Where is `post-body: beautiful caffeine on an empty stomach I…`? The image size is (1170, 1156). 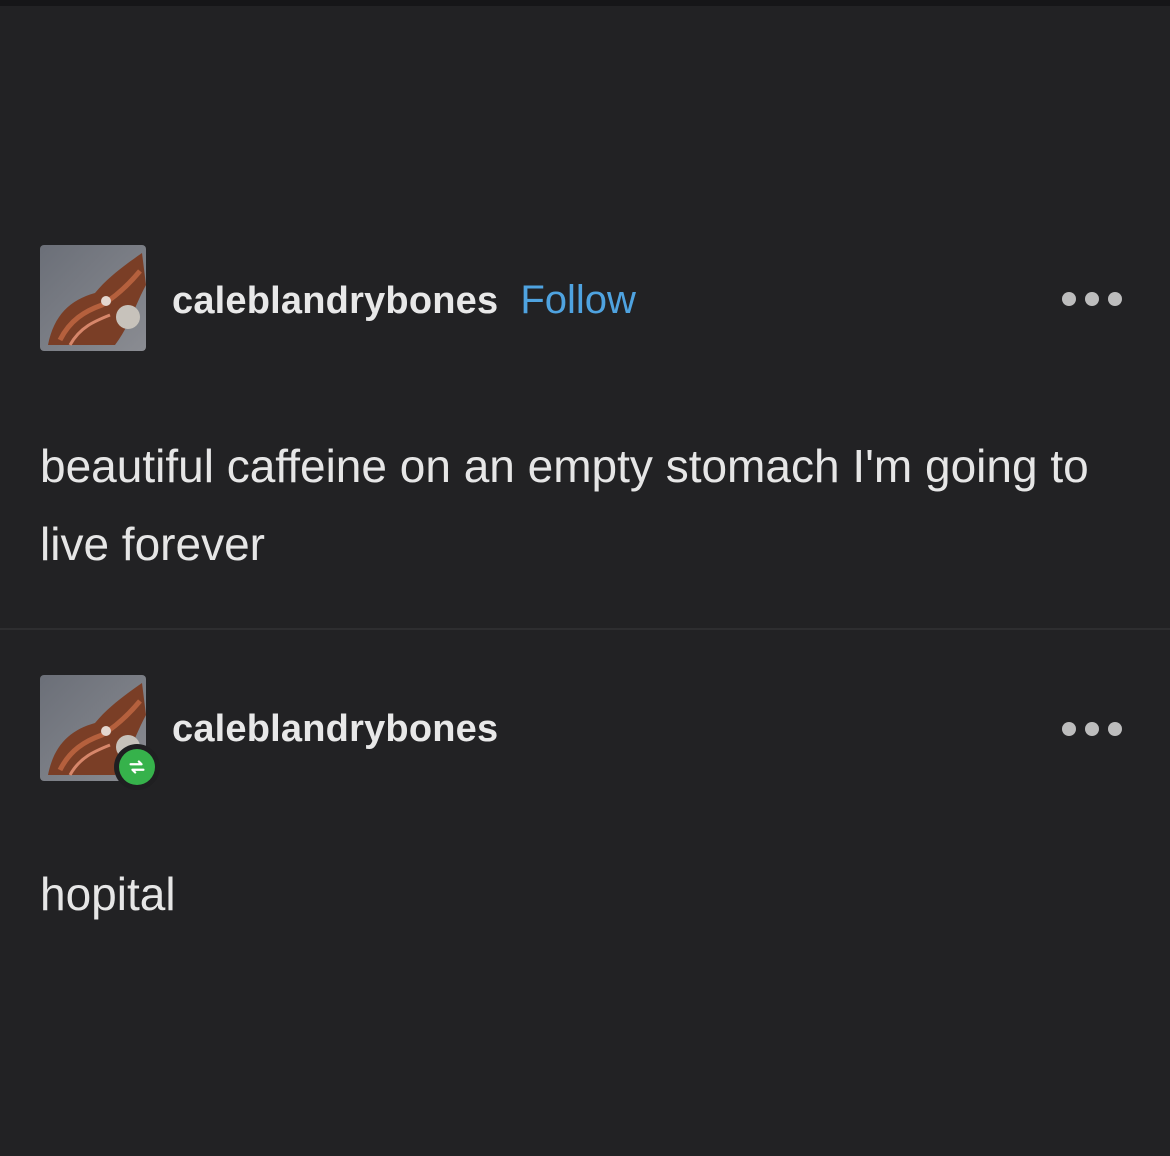 post-body: beautiful caffeine on an empty stomach I… is located at coordinates (564, 505).